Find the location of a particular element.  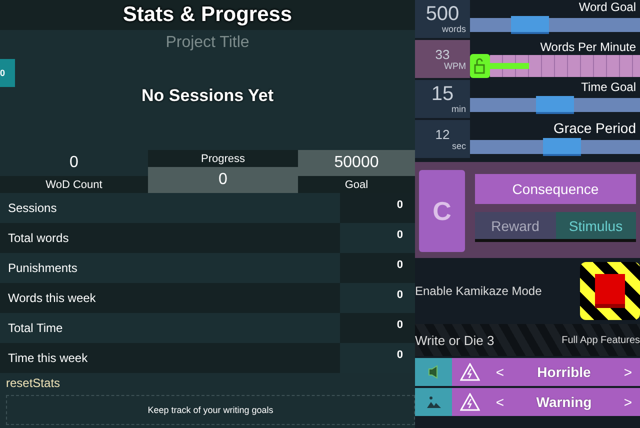

setting-unit: words is located at coordinates (454, 29).